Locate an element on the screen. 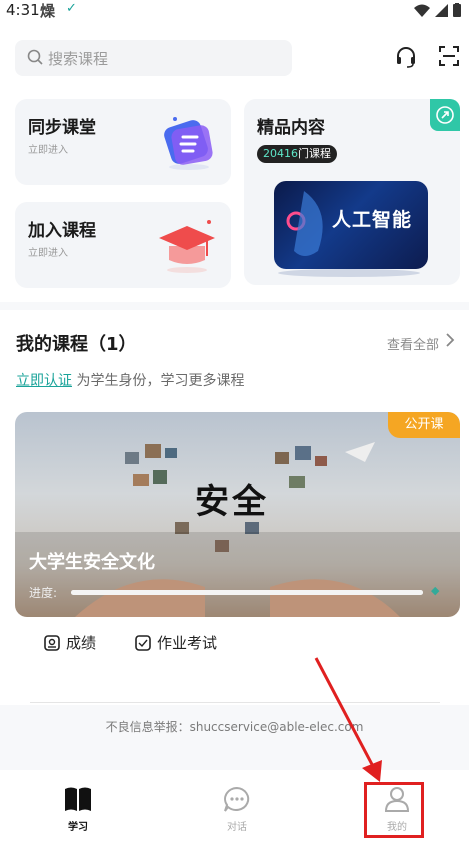 Image resolution: width=469 pixels, height=845 pixels. premium-content-card: 精品内容 20416门课程 人工智能 is located at coordinates (352, 192).